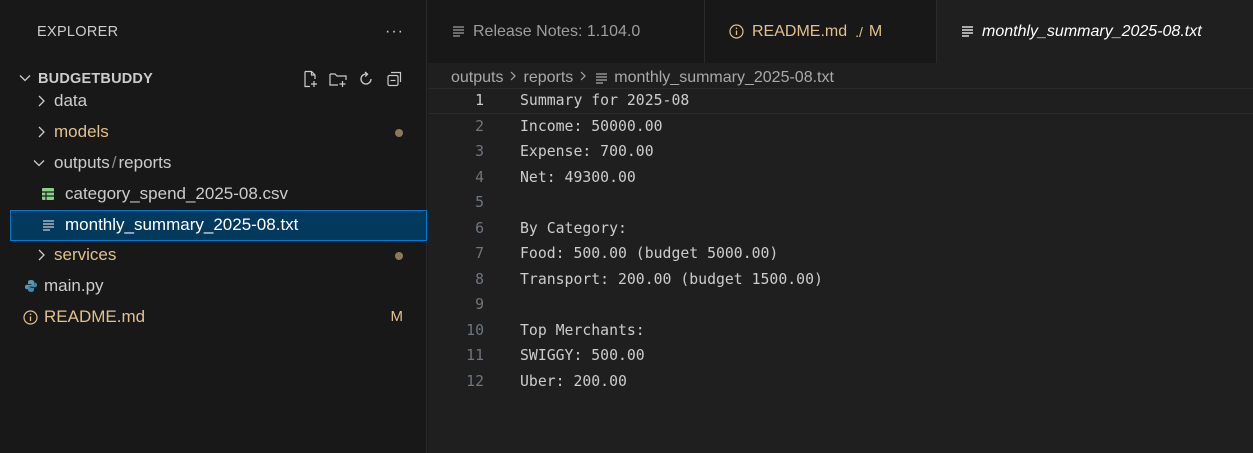  What do you see at coordinates (479, 126) in the screenshot?
I see `line-number: 2` at bounding box center [479, 126].